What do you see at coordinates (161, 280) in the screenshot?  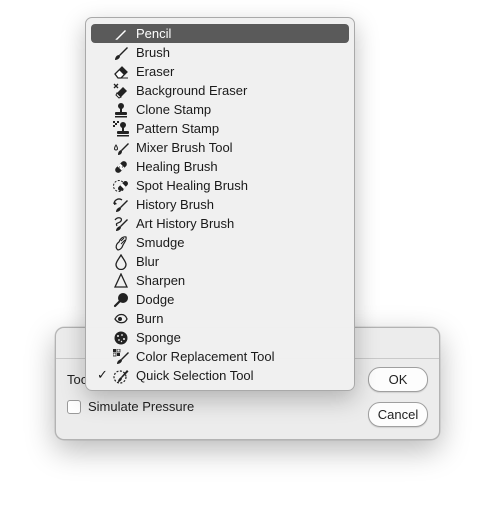 I see `menu-item-label: Sharpen` at bounding box center [161, 280].